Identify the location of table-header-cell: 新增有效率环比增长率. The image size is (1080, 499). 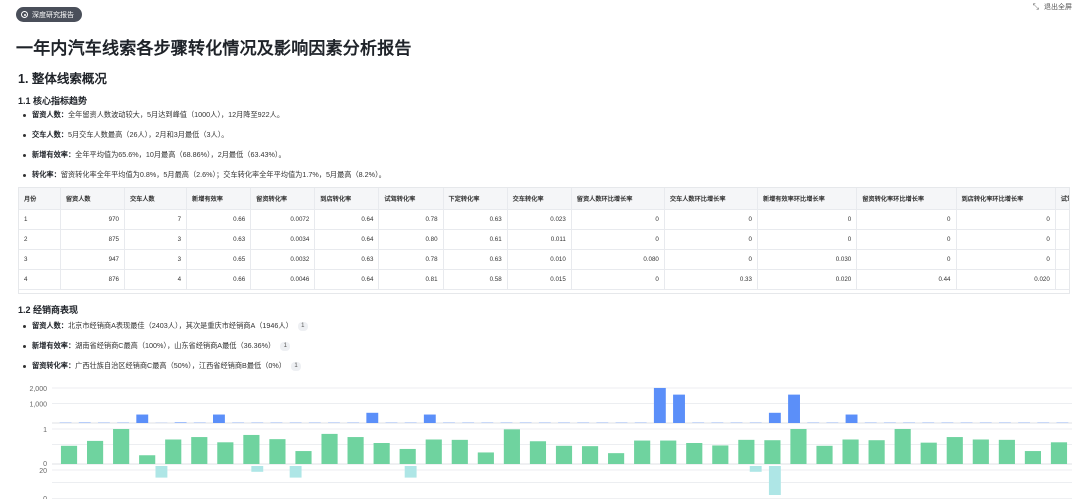
(807, 199).